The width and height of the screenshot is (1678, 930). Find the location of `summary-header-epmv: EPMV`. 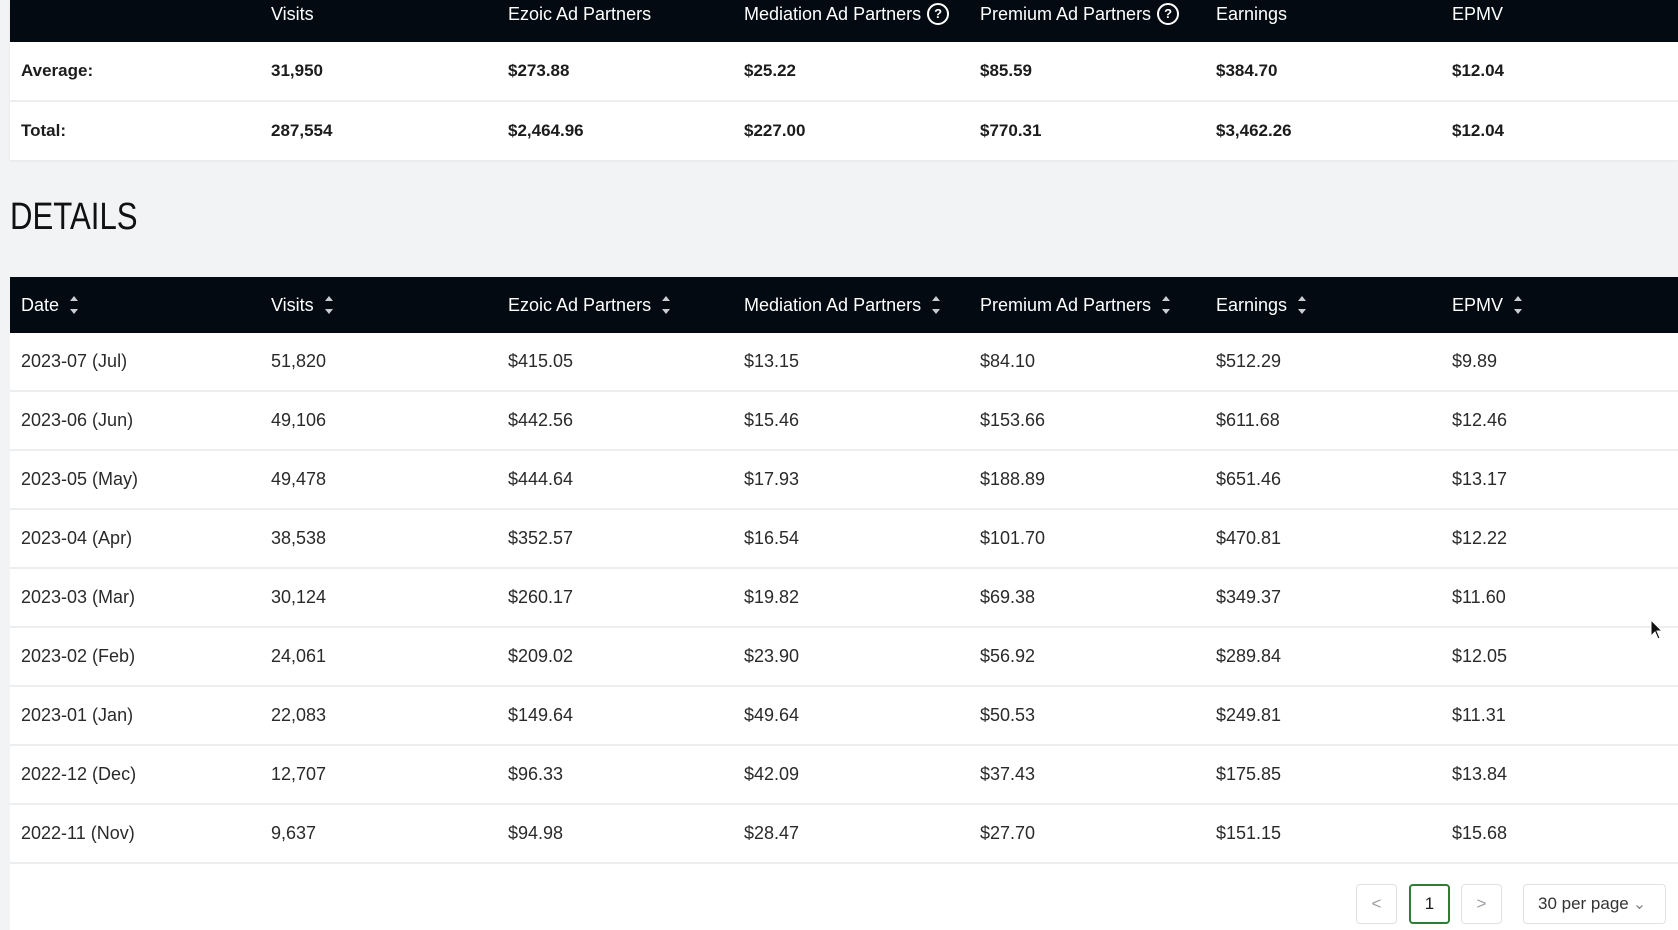

summary-header-epmv: EPMV is located at coordinates (1478, 13).